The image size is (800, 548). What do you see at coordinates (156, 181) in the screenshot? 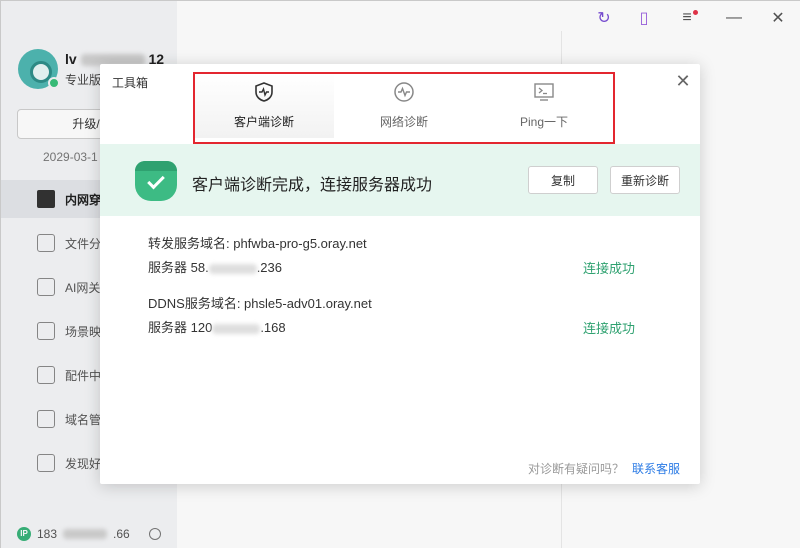
I see `shield-check-icon` at bounding box center [156, 181].